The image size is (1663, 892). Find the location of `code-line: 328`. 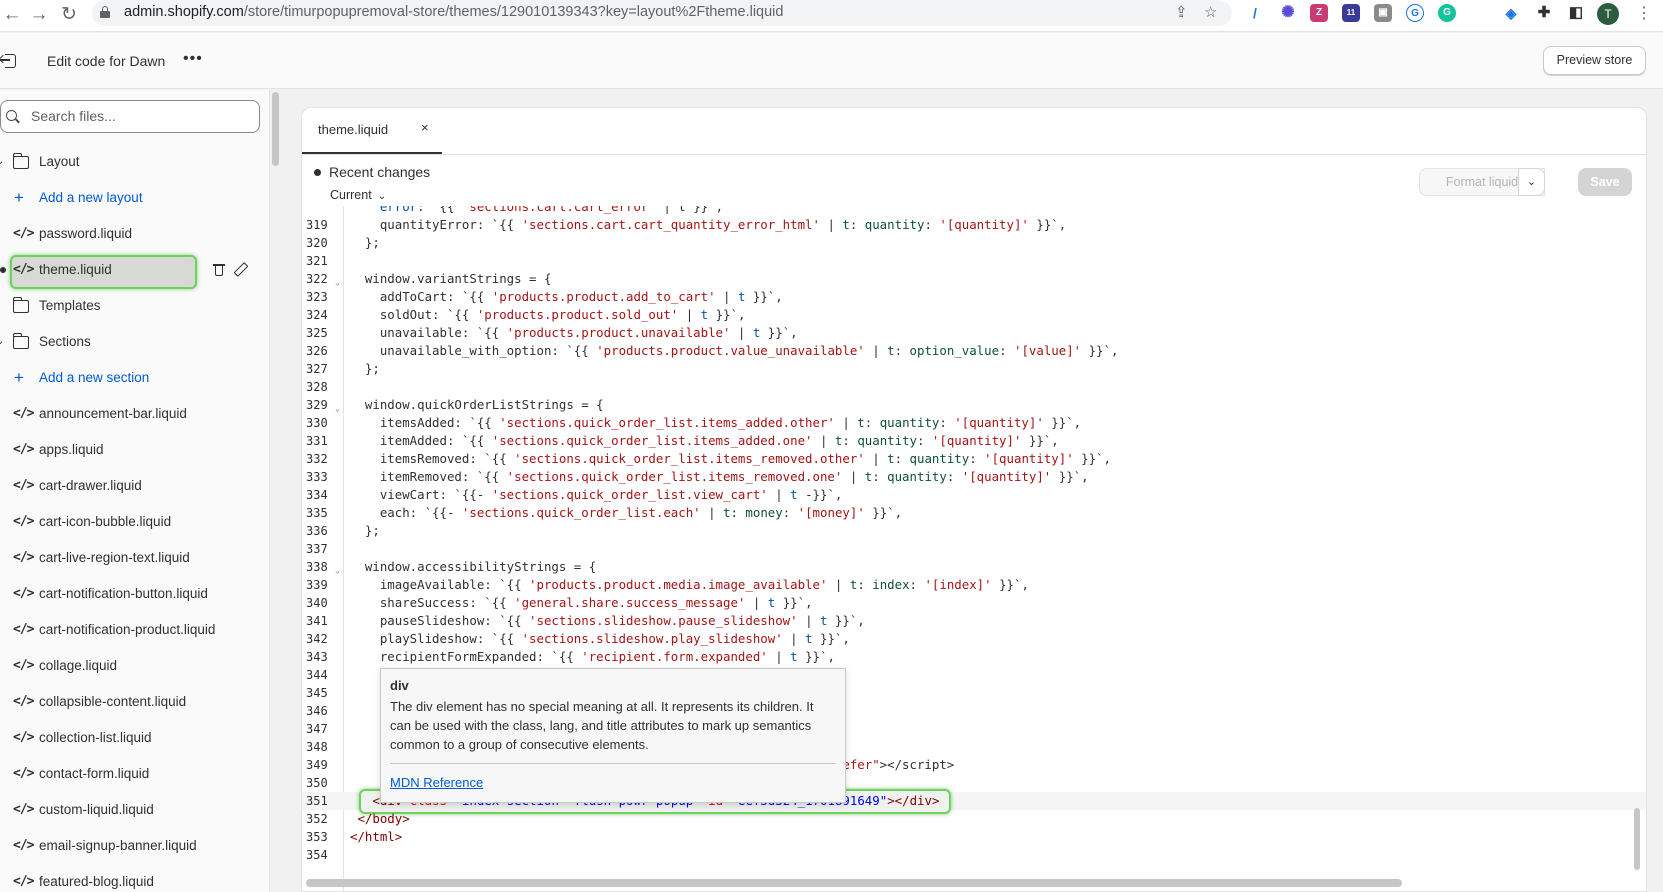

code-line: 328 is located at coordinates (974, 387).